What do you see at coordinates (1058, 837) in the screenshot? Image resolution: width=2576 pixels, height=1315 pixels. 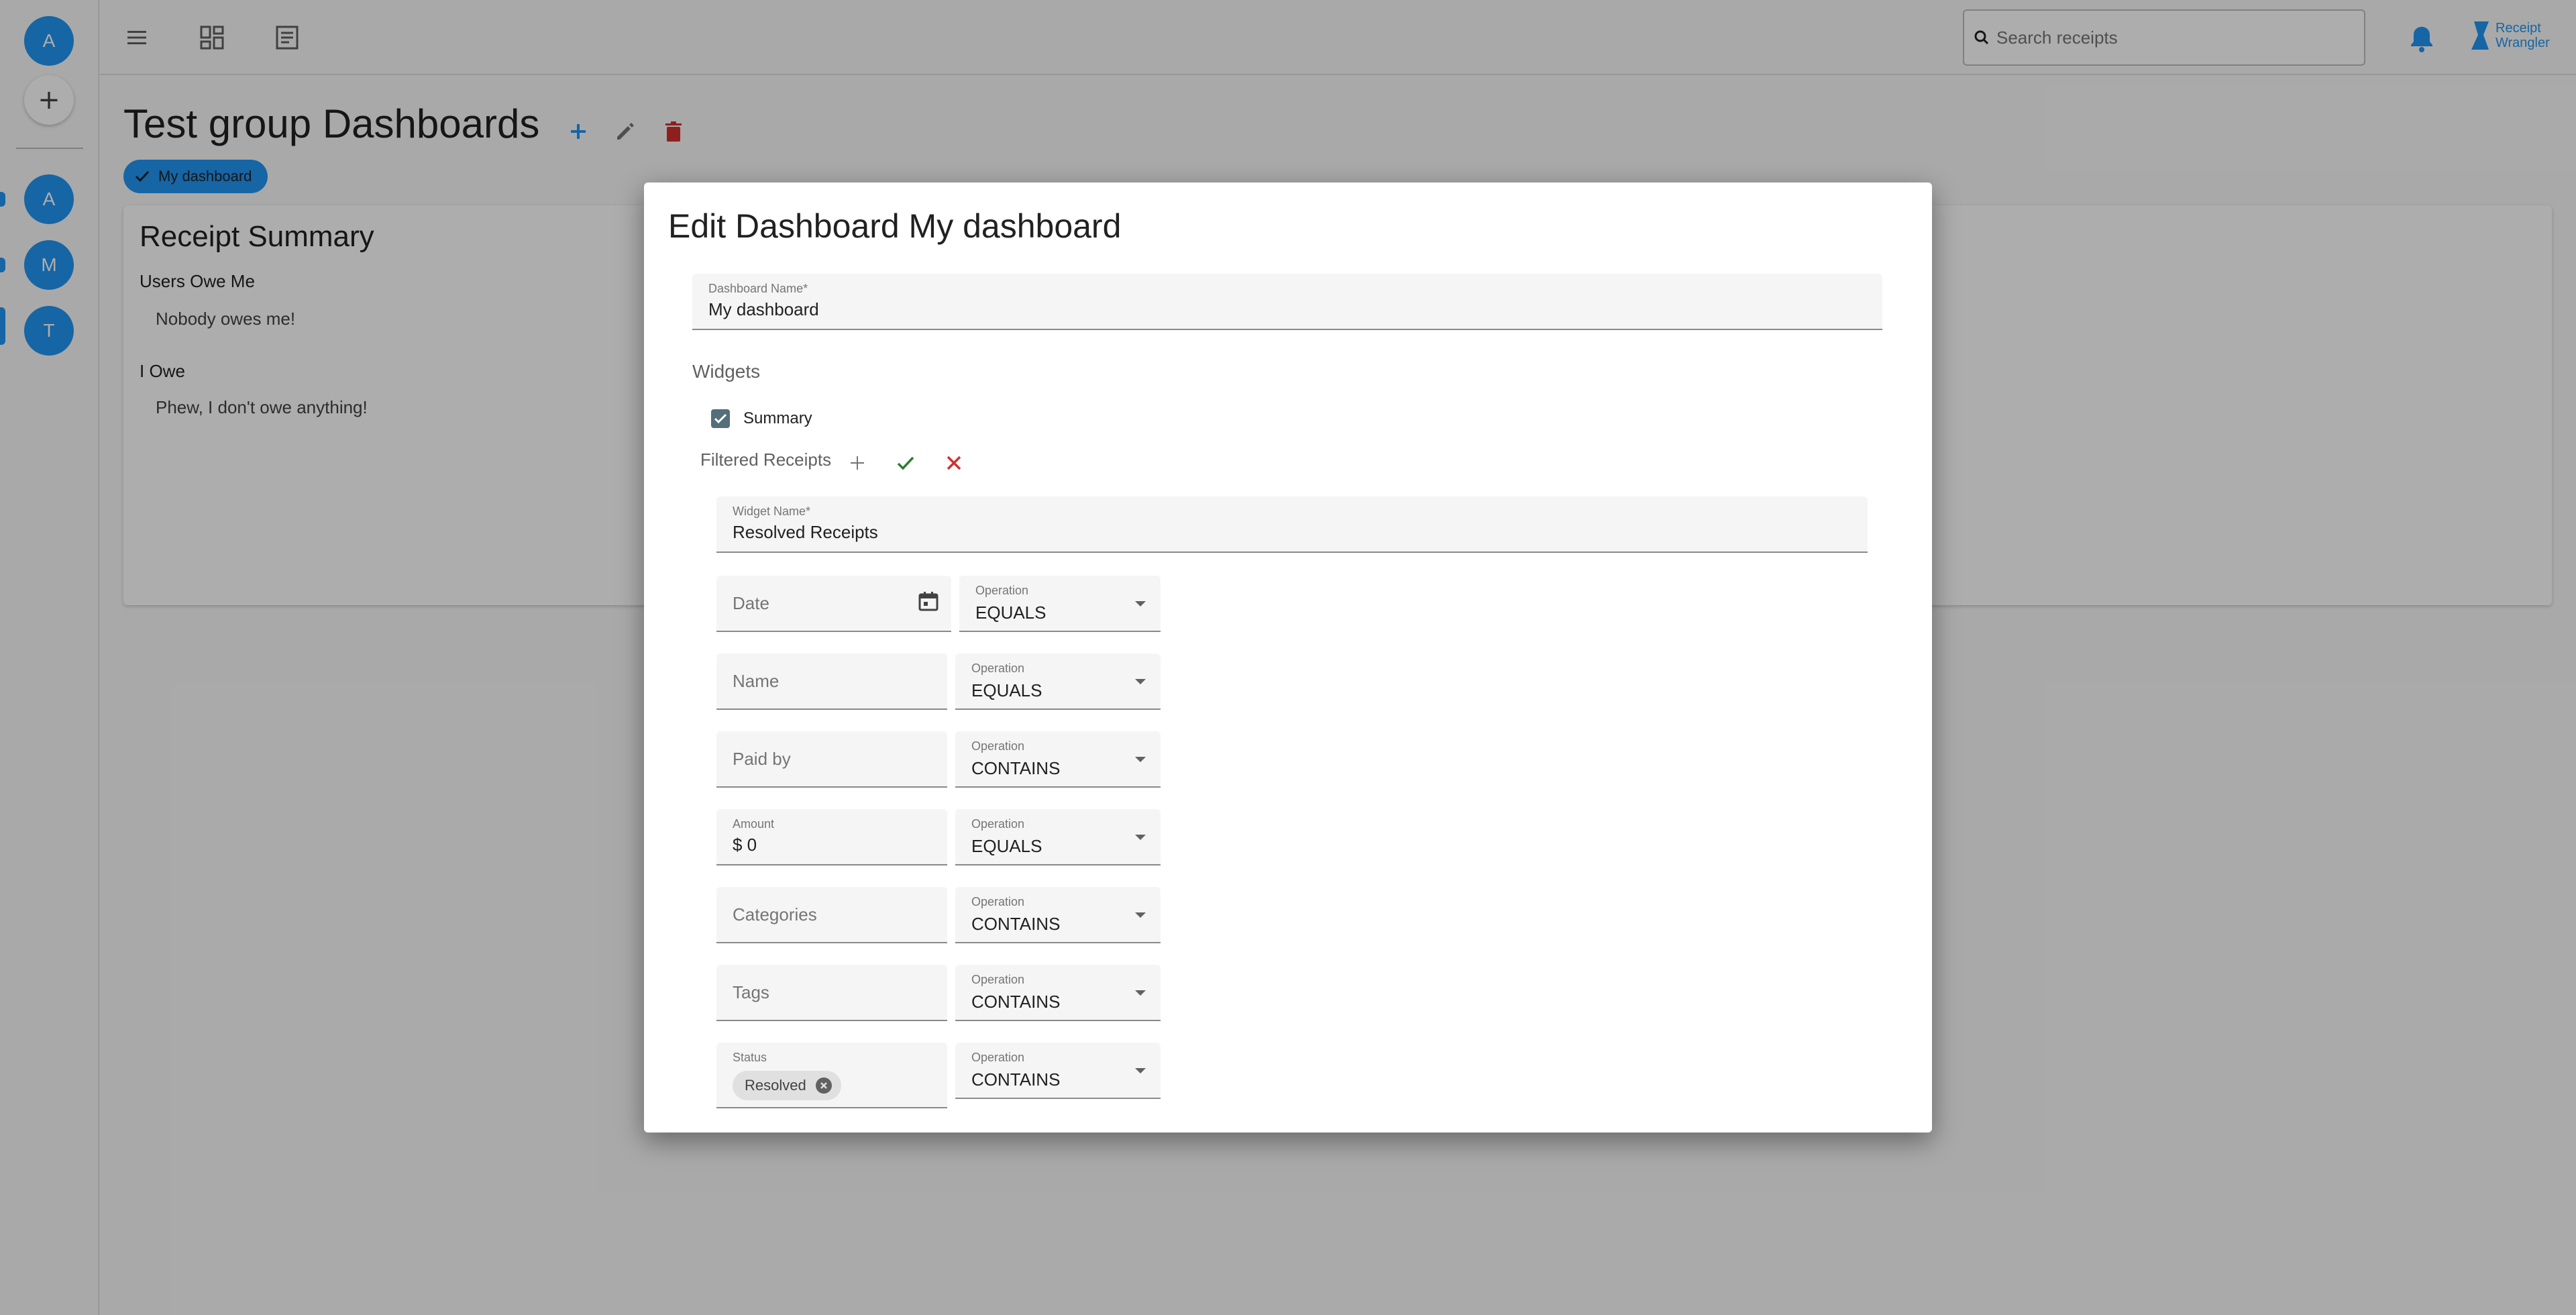 I see `amount-operation-select: Operation EQUALS` at bounding box center [1058, 837].